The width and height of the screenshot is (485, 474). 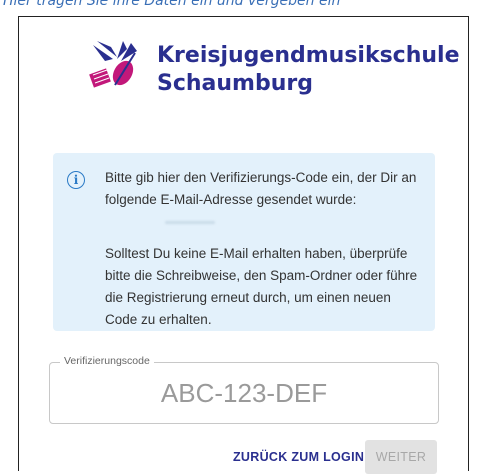 What do you see at coordinates (264, 227) in the screenshot?
I see `email-address-redacted` at bounding box center [264, 227].